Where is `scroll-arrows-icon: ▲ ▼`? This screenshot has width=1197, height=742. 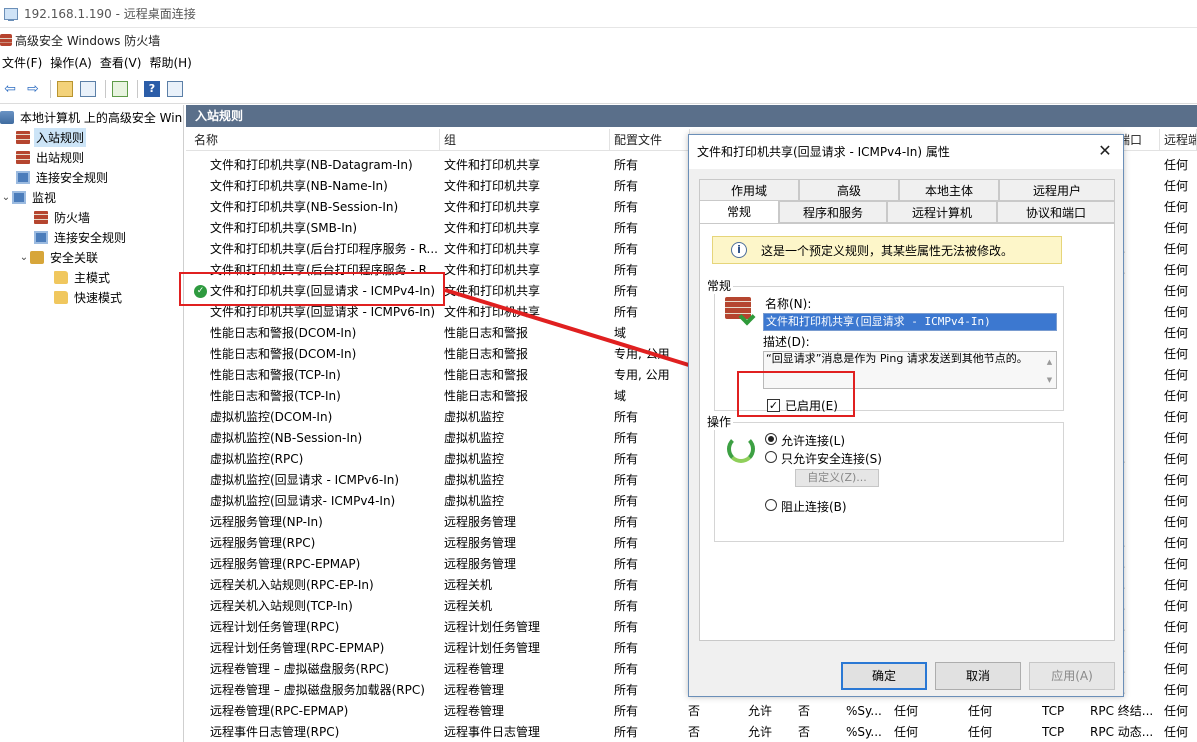
scroll-arrows-icon: ▲ ▼ is located at coordinates (1049, 370).